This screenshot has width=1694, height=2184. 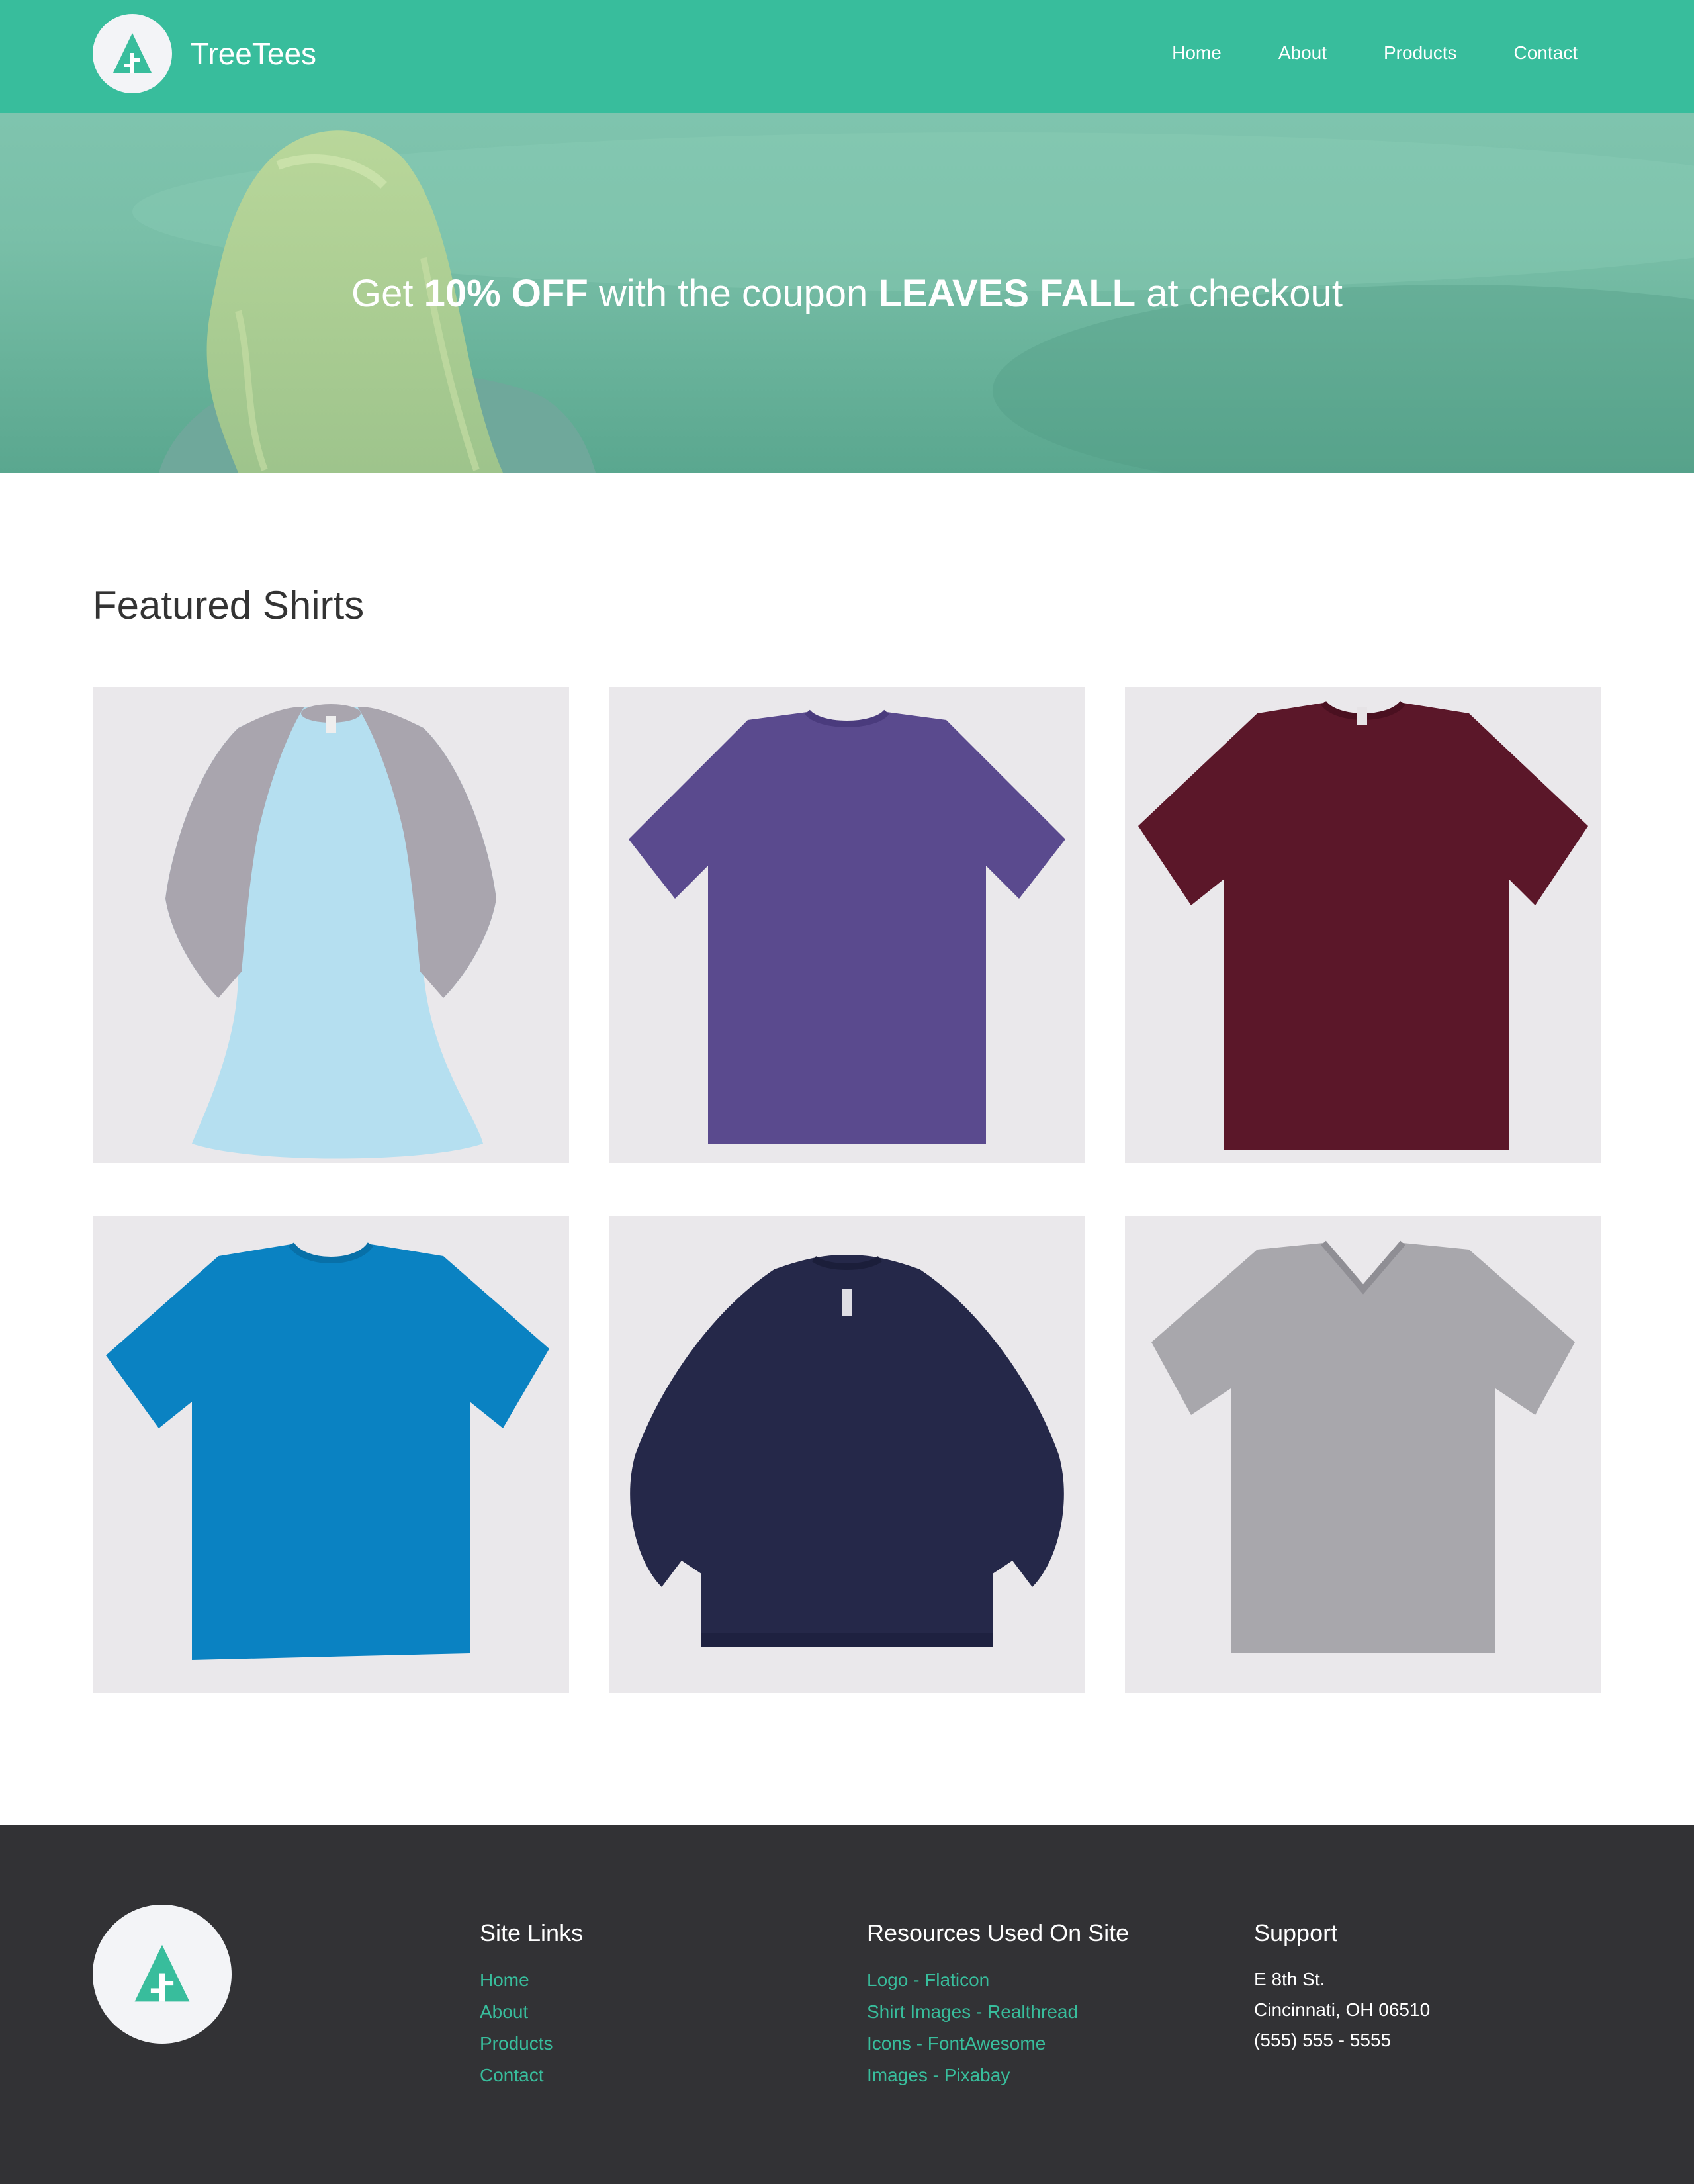 I want to click on featured-title: Featured Shirts, so click(x=229, y=605).